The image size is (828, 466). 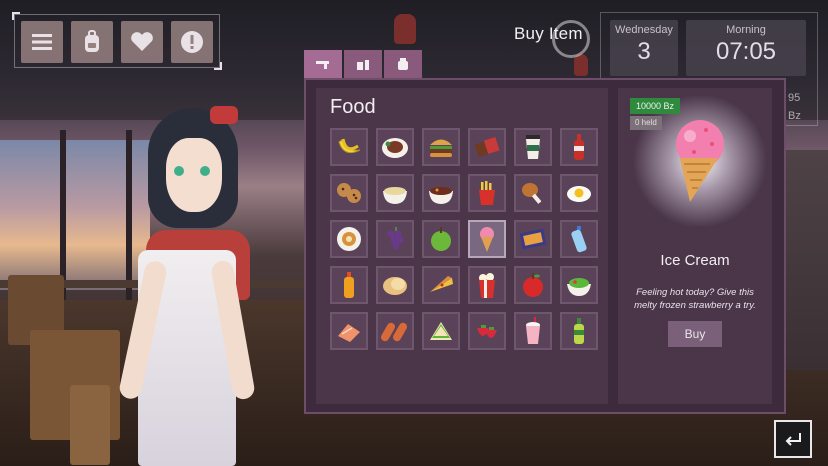 I want to click on item-soda-bottle, so click(x=579, y=147).